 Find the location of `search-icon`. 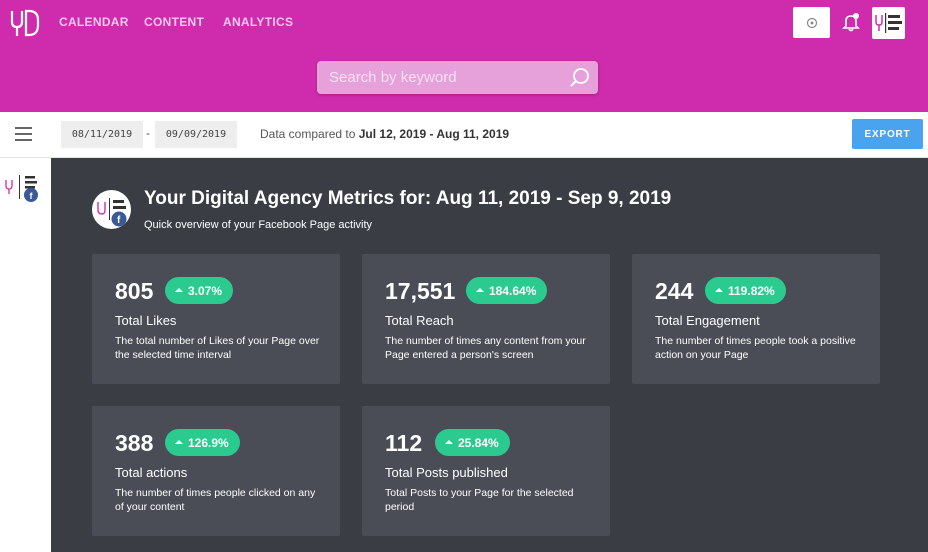

search-icon is located at coordinates (580, 78).